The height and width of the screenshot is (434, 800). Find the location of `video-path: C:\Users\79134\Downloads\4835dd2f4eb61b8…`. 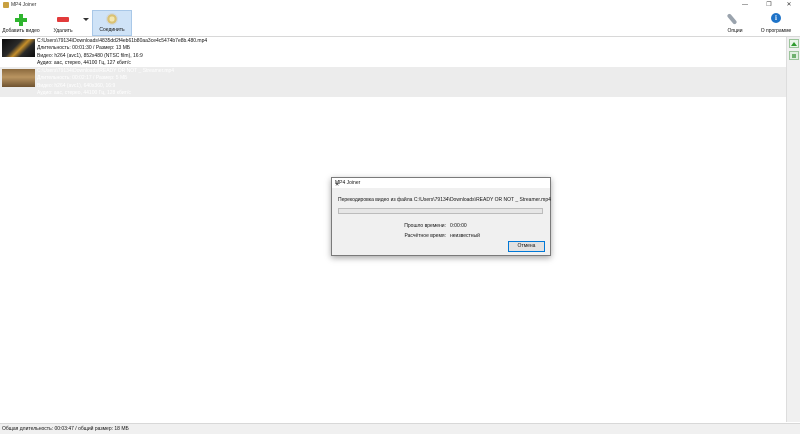

video-path: C:\Users\79134\Downloads\4835dd2f4eb61b8… is located at coordinates (122, 41).